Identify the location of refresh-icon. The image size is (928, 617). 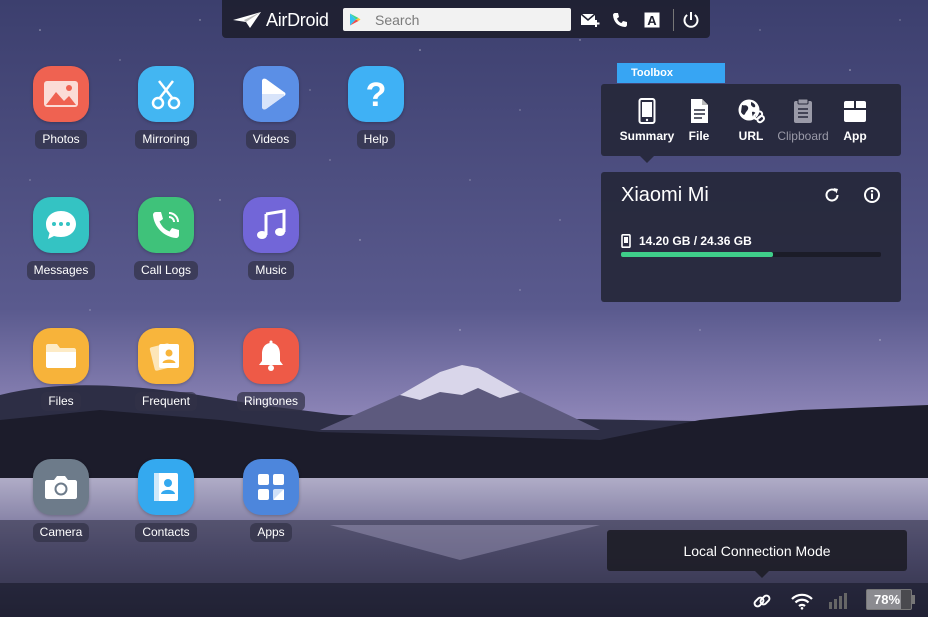
(832, 195).